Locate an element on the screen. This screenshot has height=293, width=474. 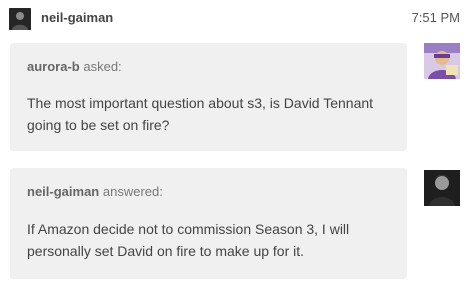
answerer-avatar-icon is located at coordinates (442, 188).